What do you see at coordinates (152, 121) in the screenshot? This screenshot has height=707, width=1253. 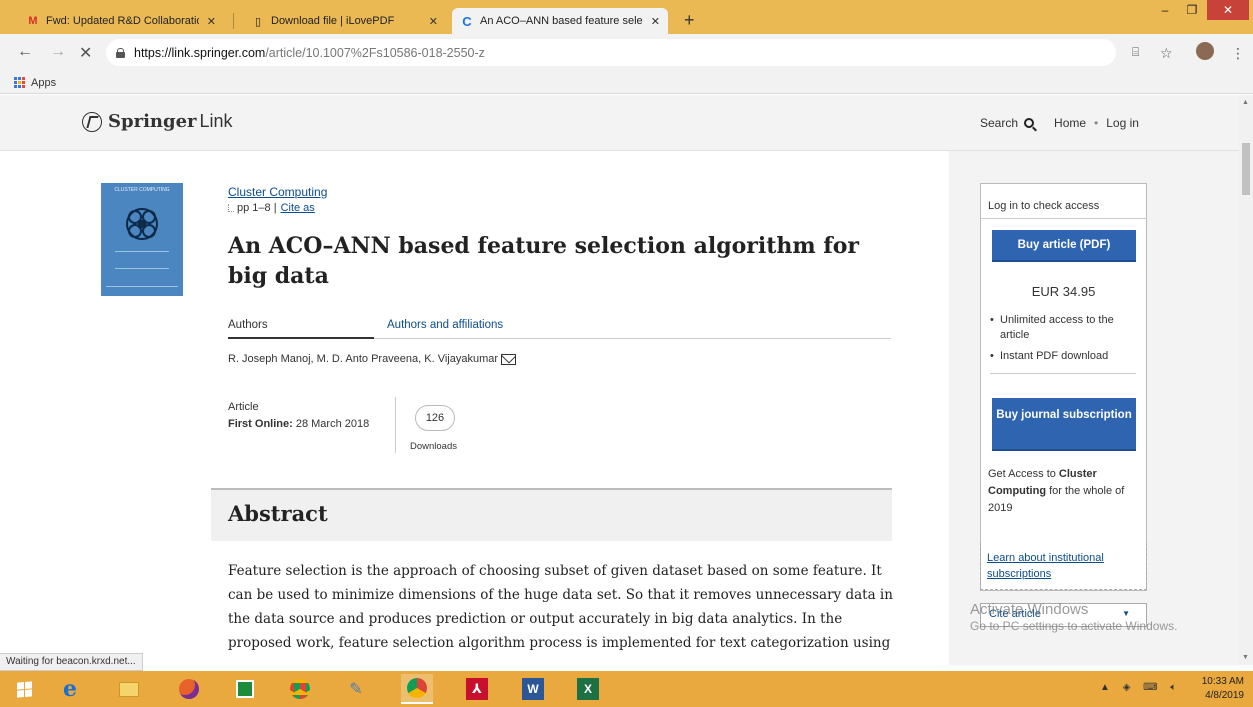 I see `logo-springer: Springer` at bounding box center [152, 121].